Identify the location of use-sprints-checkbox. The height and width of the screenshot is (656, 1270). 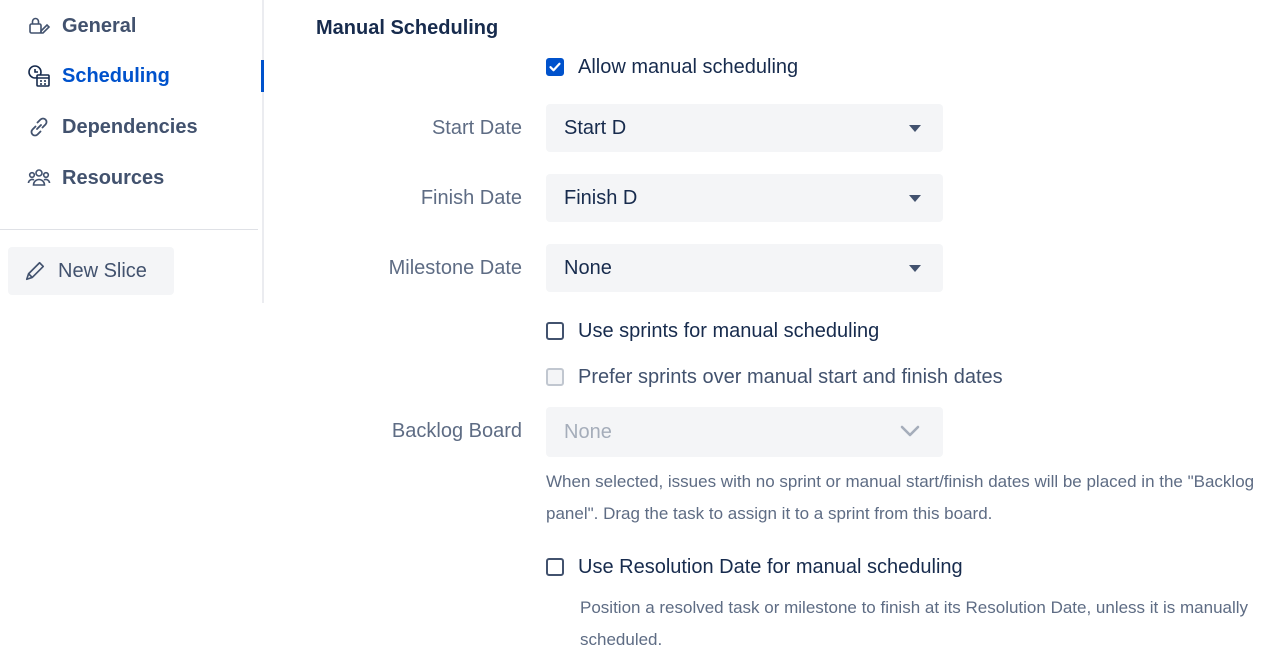
(555, 331).